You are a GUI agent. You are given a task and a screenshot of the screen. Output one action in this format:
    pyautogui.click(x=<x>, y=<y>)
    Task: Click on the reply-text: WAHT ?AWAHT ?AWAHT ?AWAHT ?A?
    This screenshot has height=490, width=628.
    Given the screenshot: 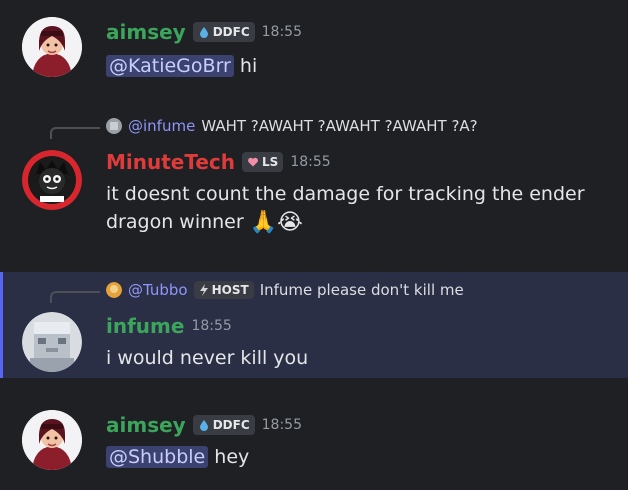 What is the action you would take?
    pyautogui.click(x=339, y=126)
    